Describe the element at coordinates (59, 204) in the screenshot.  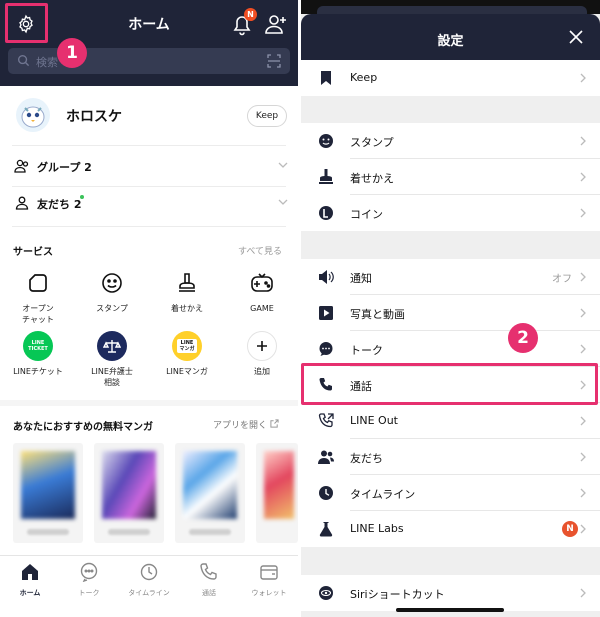
I see `friends-label: 友だち 2` at that location.